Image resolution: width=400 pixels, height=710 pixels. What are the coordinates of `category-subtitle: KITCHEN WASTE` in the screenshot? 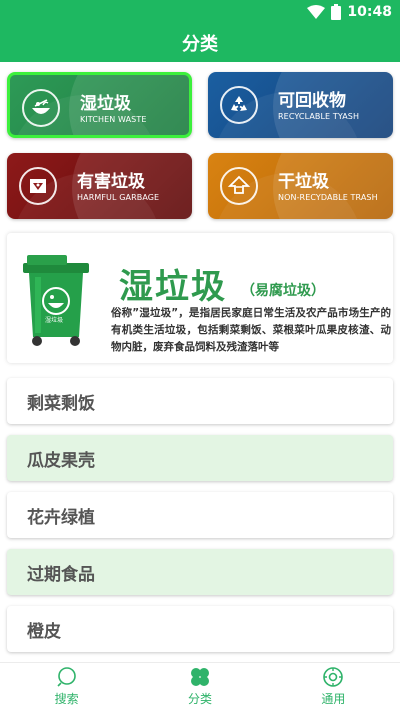 It's located at (113, 119).